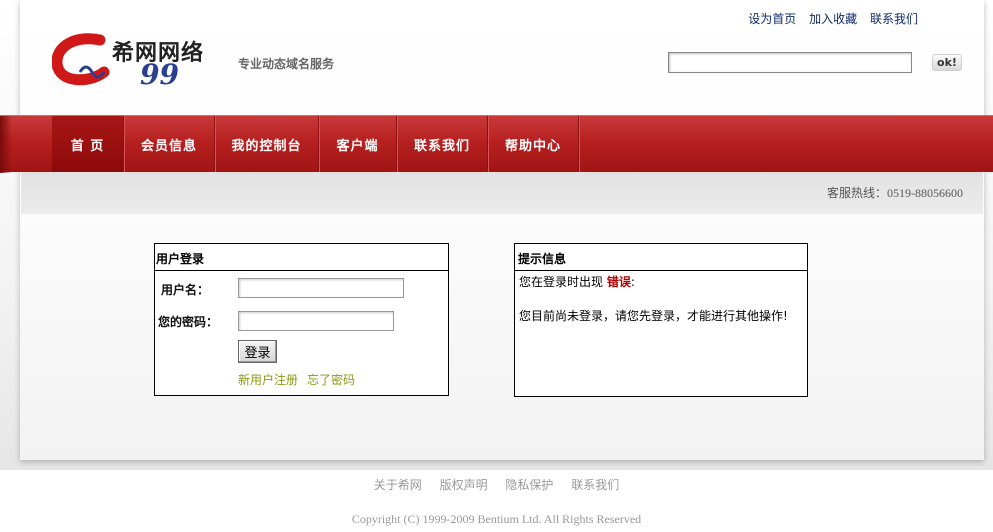  What do you see at coordinates (398, 485) in the screenshot?
I see `footer-about-link: 关于希网` at bounding box center [398, 485].